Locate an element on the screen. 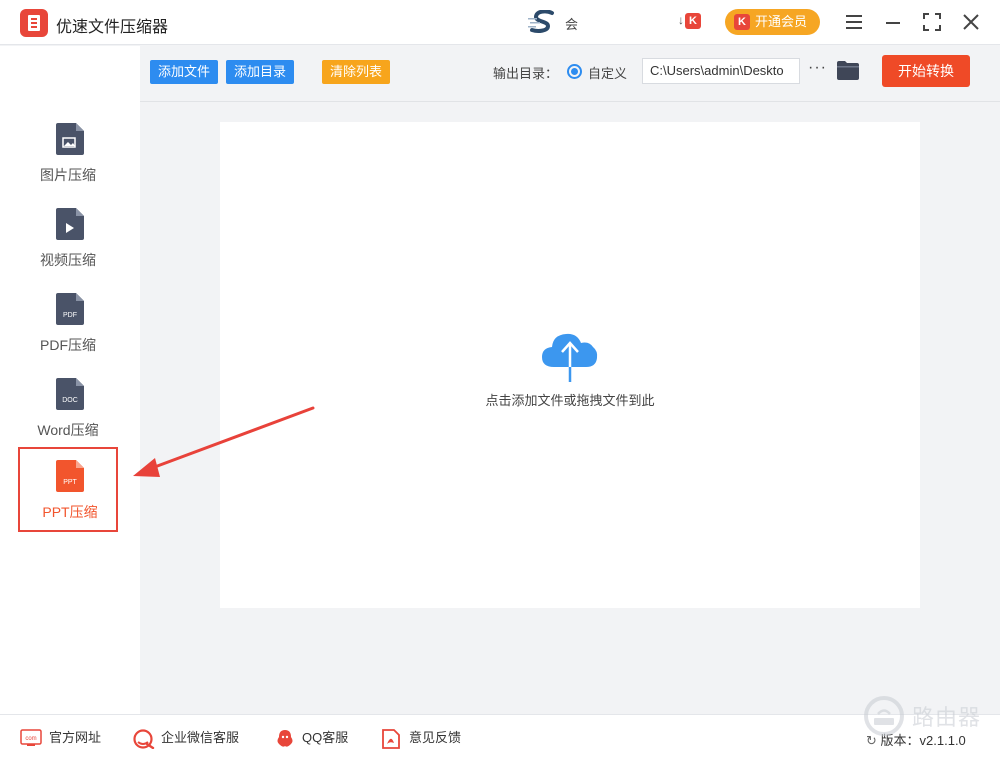  menu-icon is located at coordinates (854, 22).